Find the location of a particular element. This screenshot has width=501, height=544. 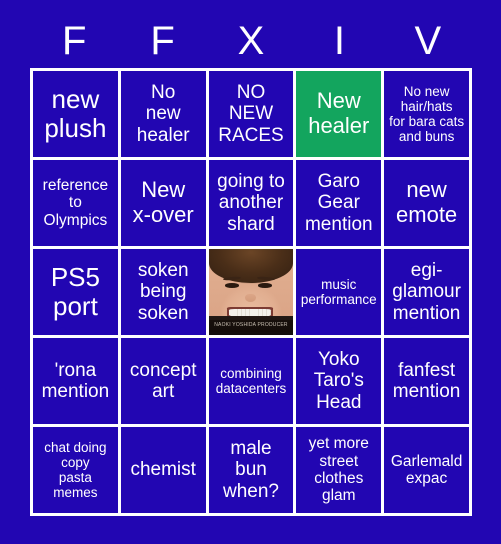

free-space-photo-caption-text: NAOKI YOSHIDA PRODUCER is located at coordinates (251, 325).